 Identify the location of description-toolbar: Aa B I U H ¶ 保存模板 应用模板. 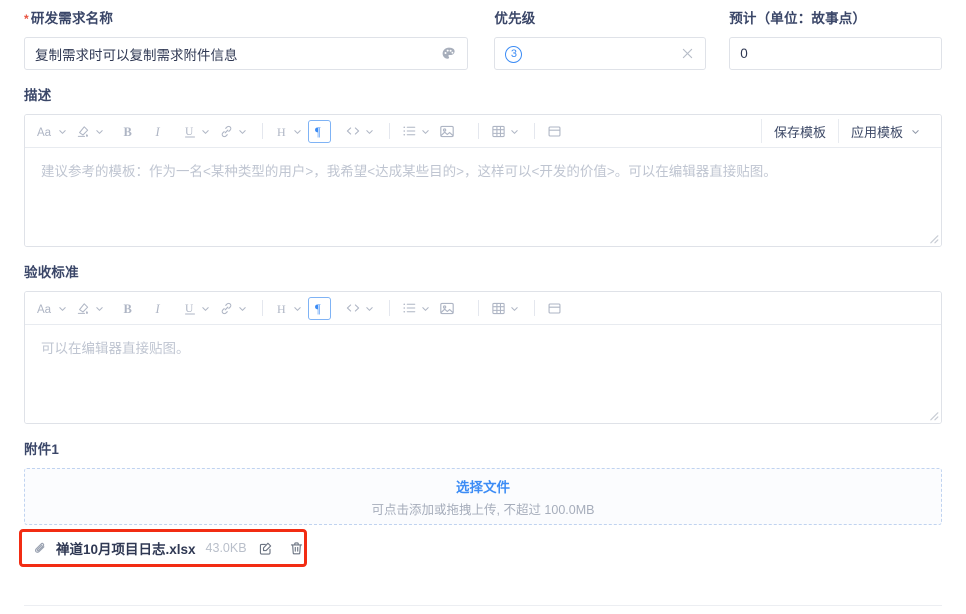
(483, 131).